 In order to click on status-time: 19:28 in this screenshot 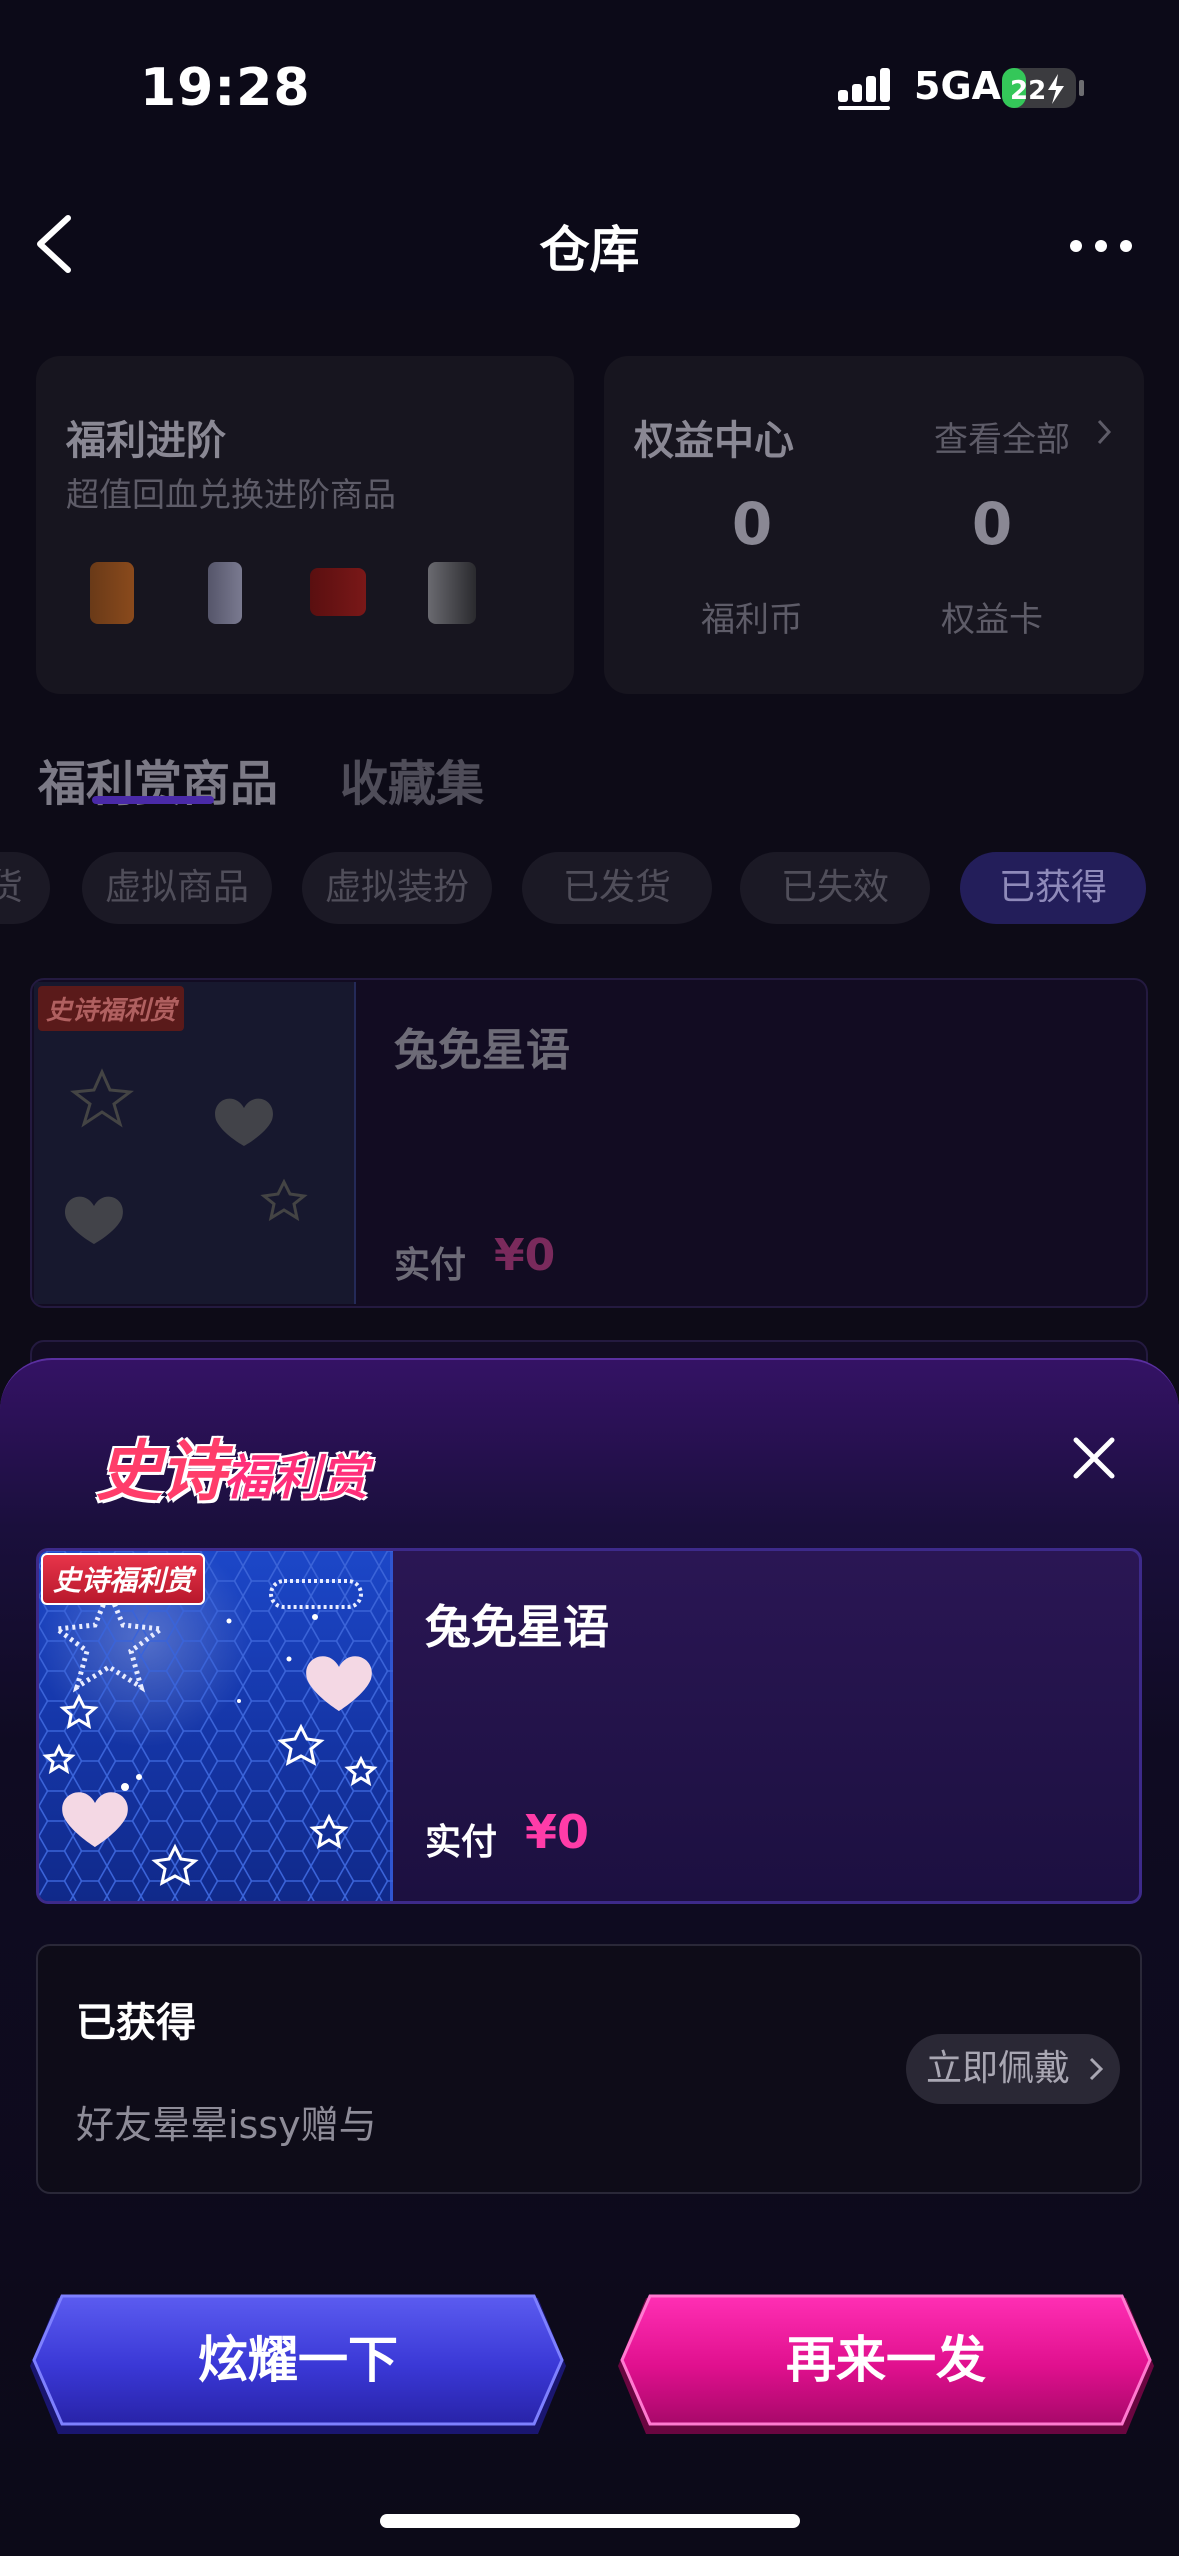, I will do `click(225, 88)`.